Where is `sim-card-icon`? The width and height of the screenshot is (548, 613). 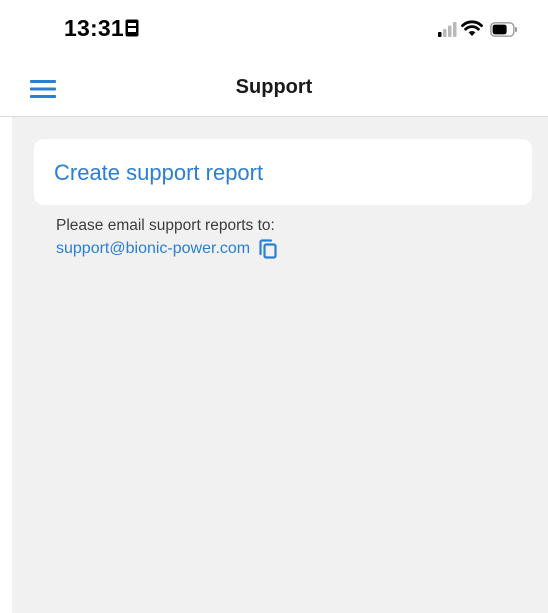 sim-card-icon is located at coordinates (132, 30).